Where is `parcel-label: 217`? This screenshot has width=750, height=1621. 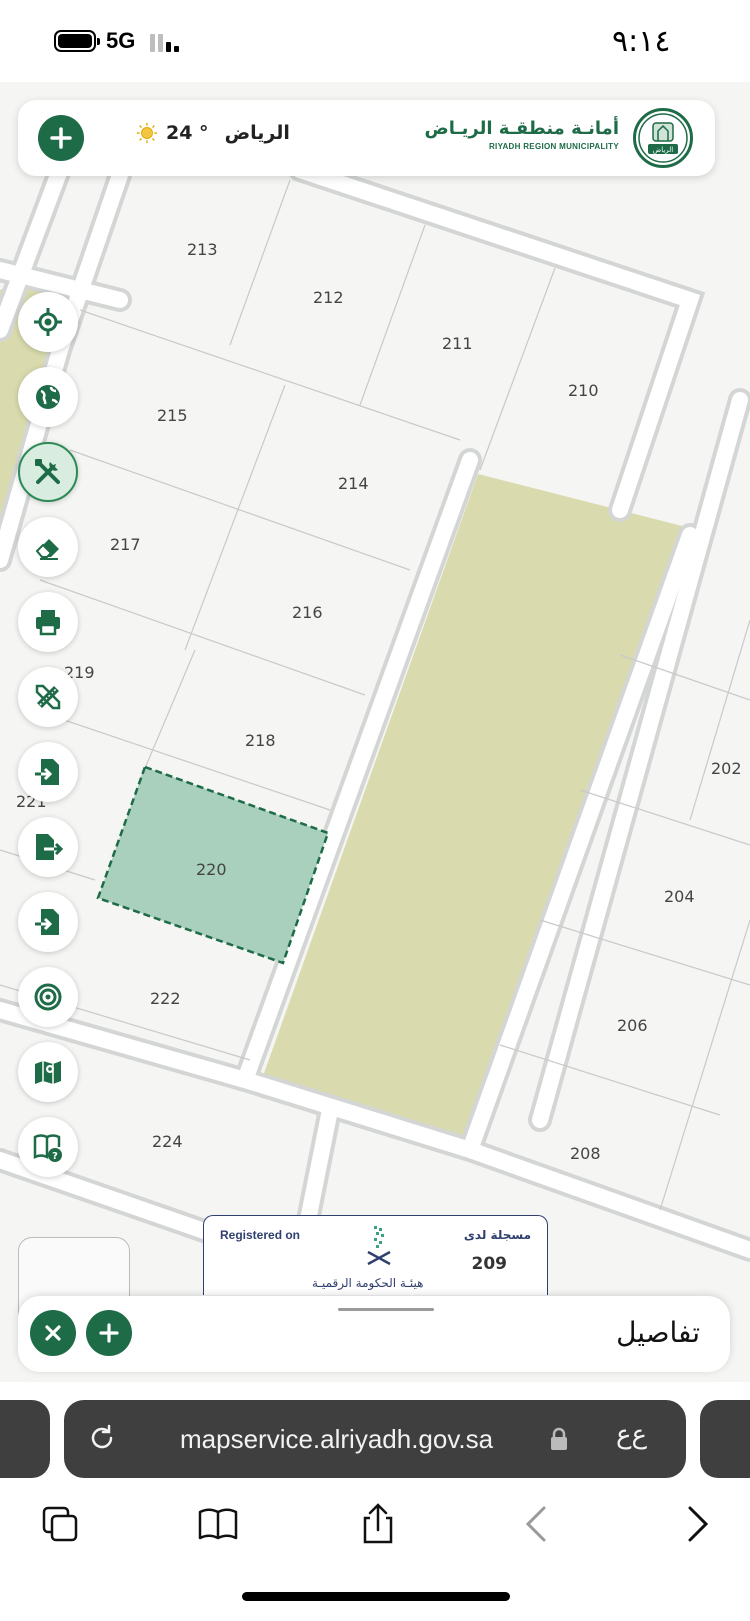 parcel-label: 217 is located at coordinates (125, 544).